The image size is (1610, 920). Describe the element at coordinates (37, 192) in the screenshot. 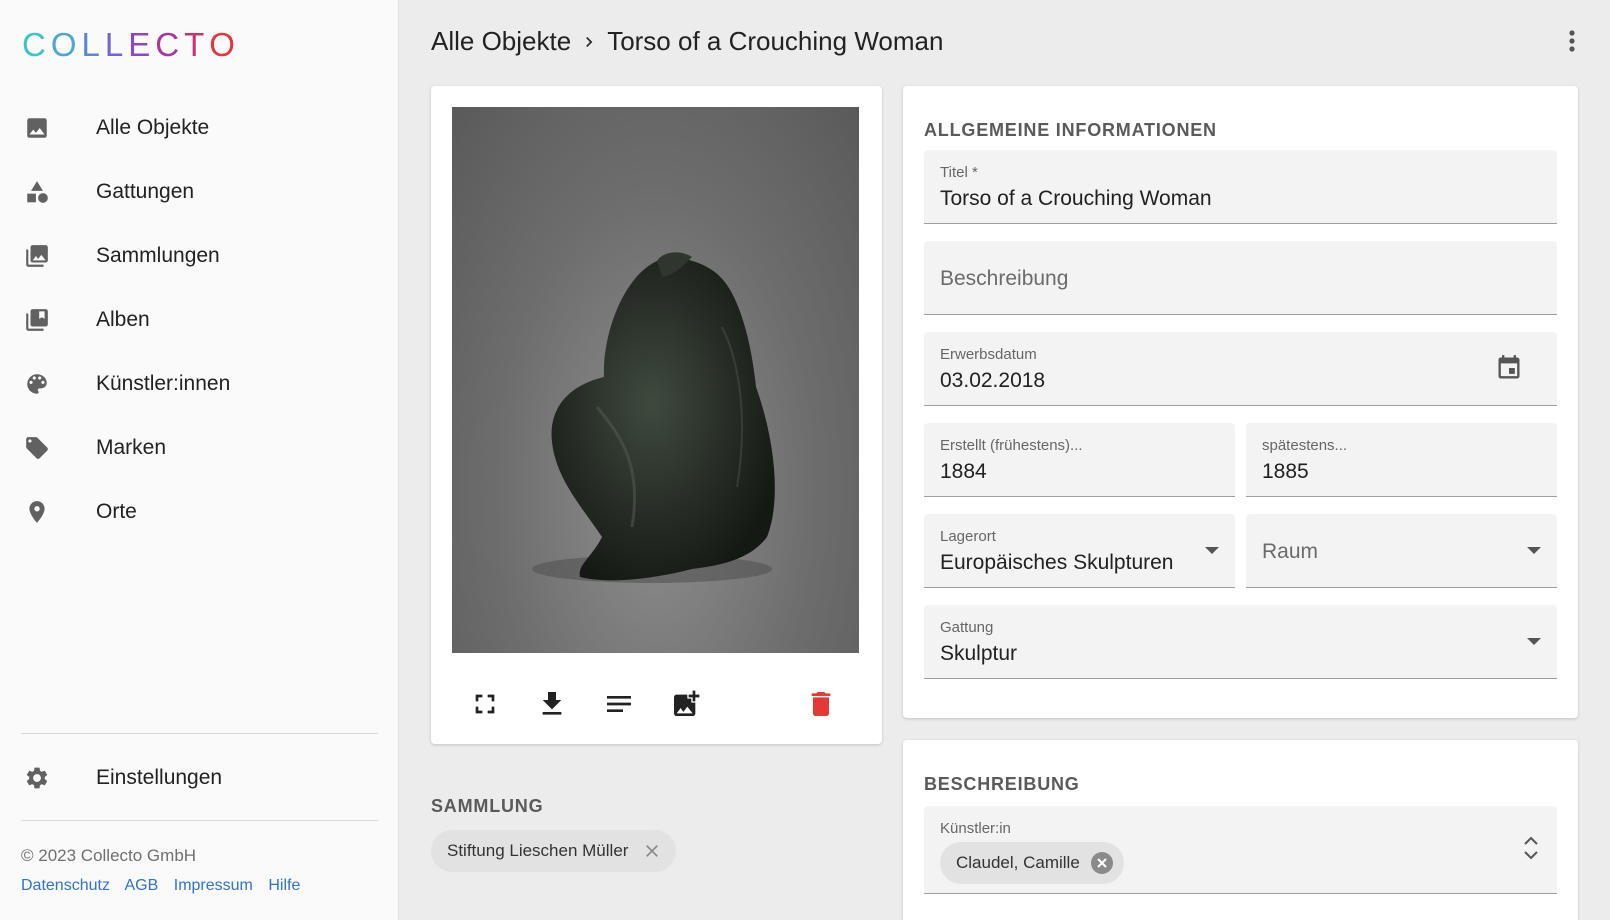

I see `category-icon` at that location.